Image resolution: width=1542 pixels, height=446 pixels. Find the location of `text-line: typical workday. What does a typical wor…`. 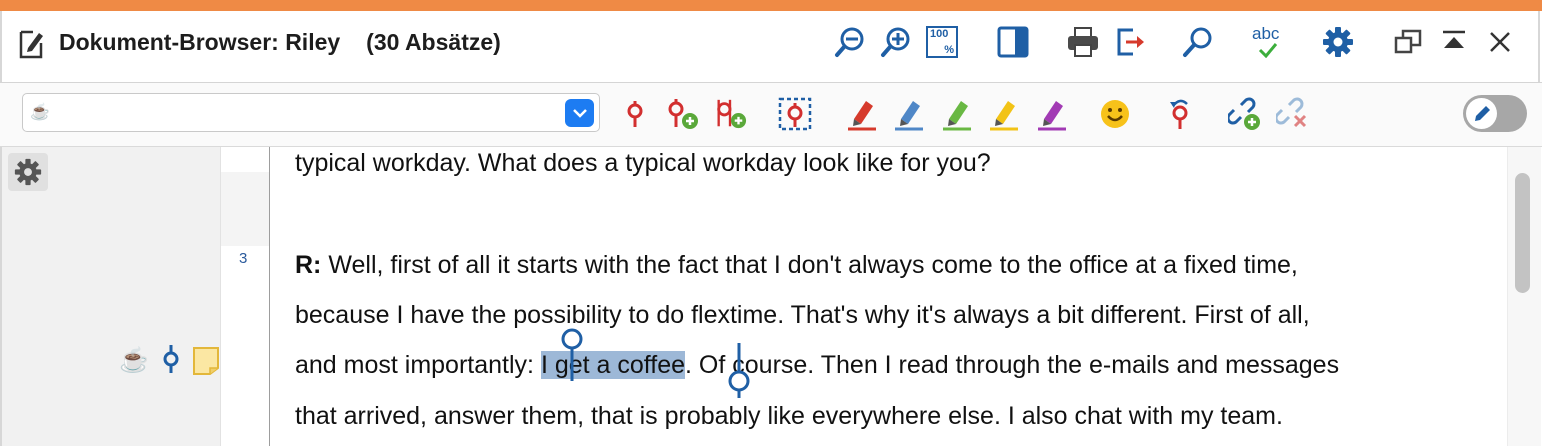

text-line: typical workday. What does a typical wor… is located at coordinates (643, 163).